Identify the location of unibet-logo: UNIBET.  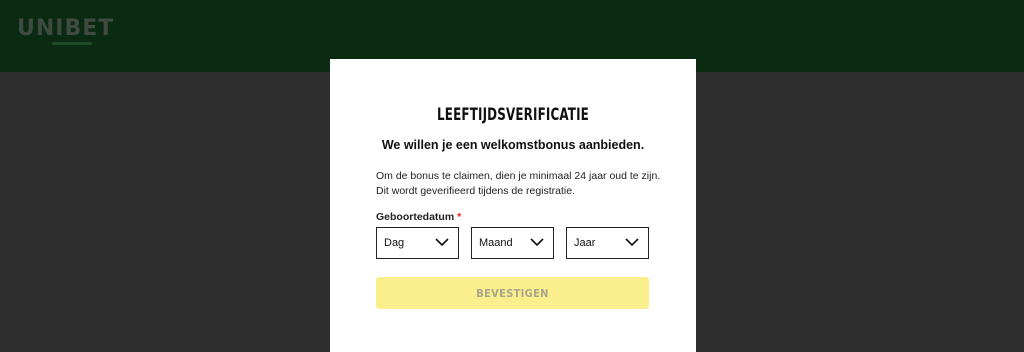
(65, 28).